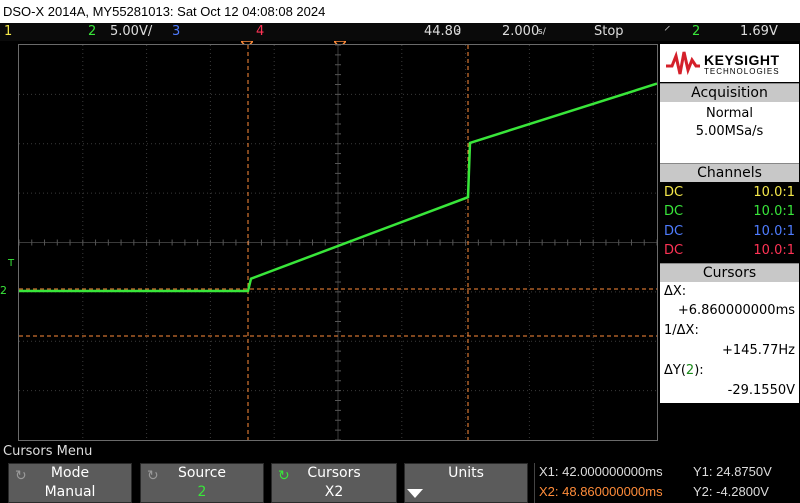 This screenshot has width=800, height=503. Describe the element at coordinates (774, 231) in the screenshot. I see `channel-3-probe: 10.0:1` at that location.